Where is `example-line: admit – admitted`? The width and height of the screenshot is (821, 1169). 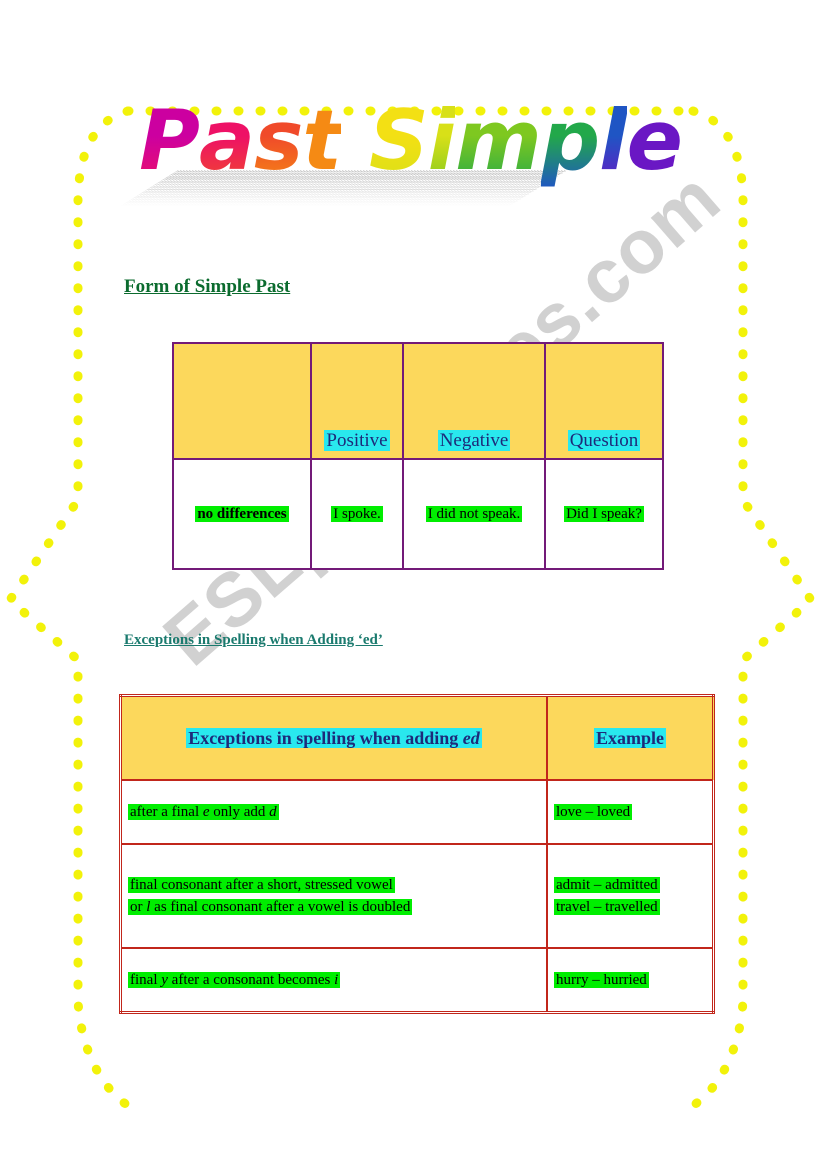 example-line: admit – admitted is located at coordinates (633, 885).